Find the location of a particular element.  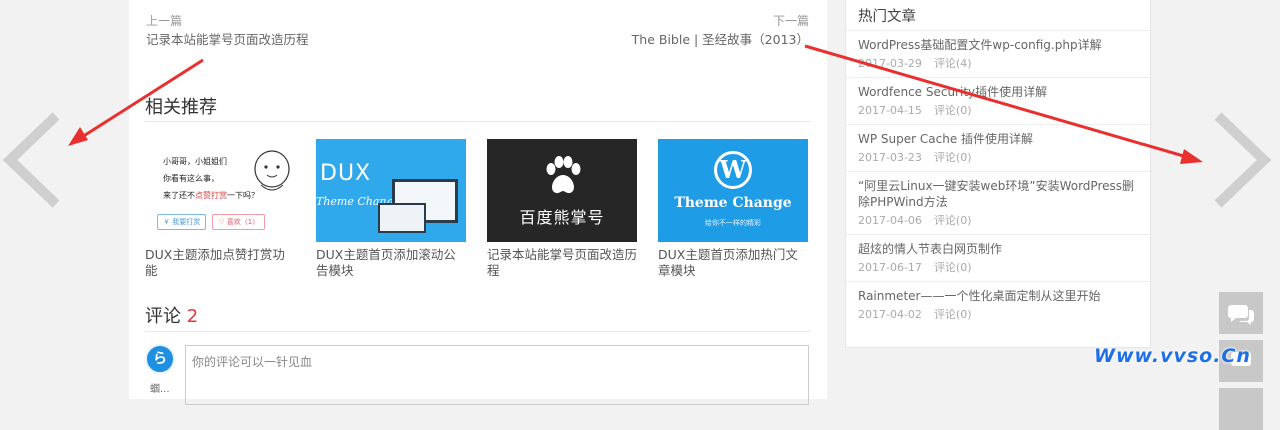

post-date: 2017-04-06 is located at coordinates (890, 220).